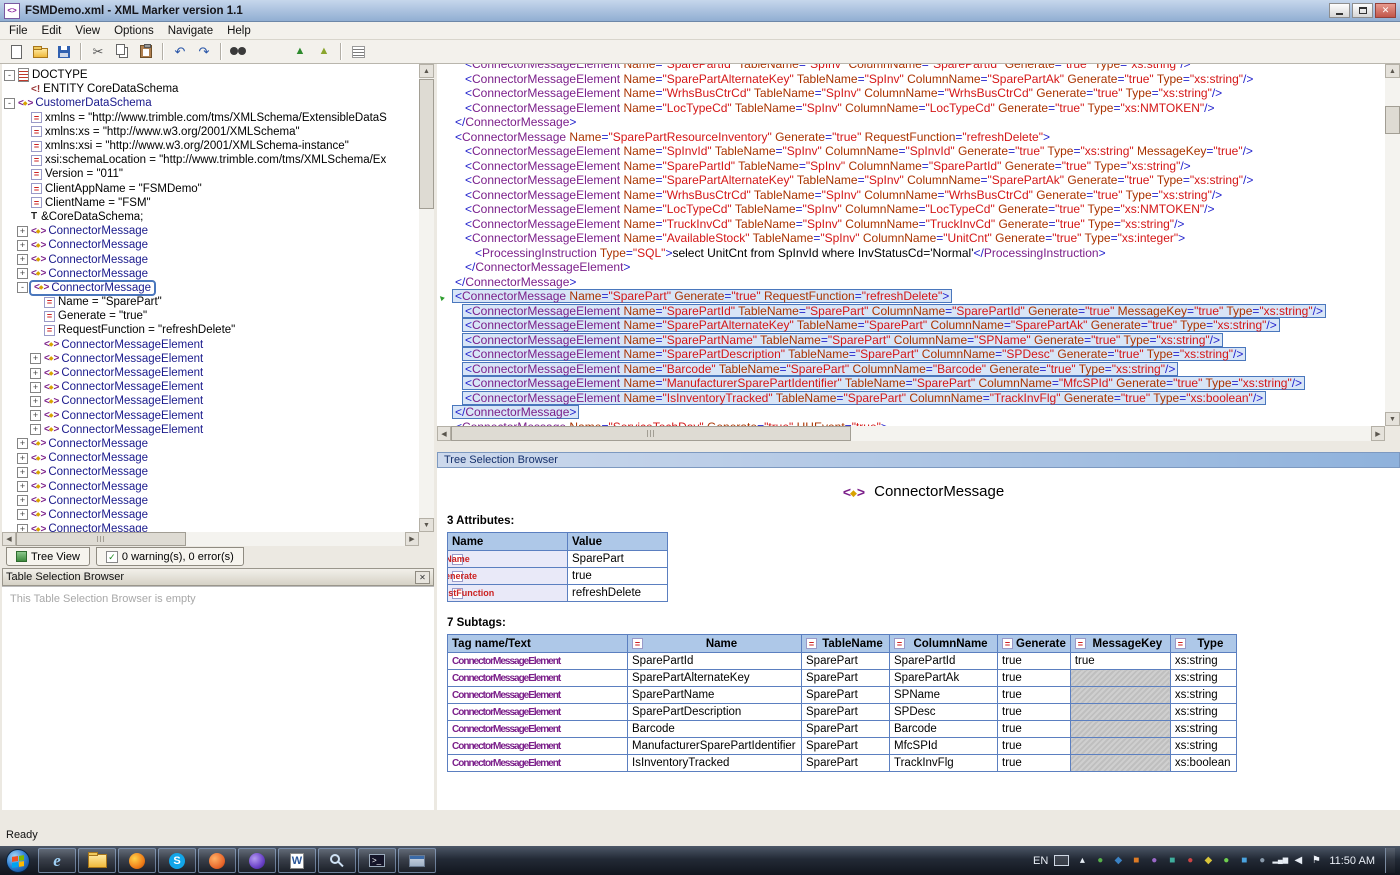 This screenshot has width=1400, height=875. Describe the element at coordinates (210, 174) in the screenshot. I see `tree-item: = Version = "011"` at that location.